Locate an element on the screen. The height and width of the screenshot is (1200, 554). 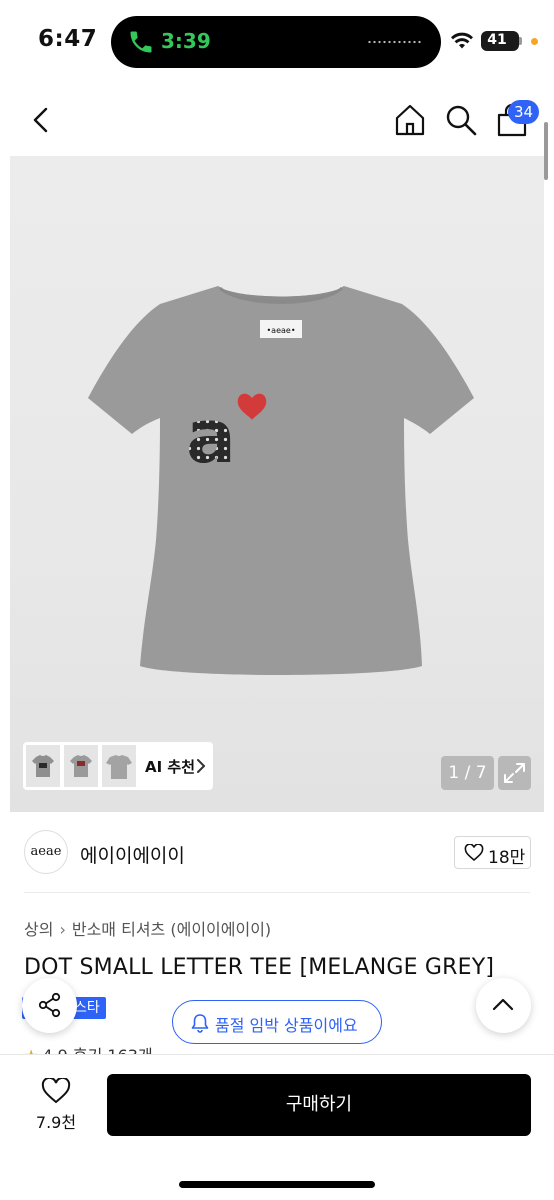
dynamic-island-call: 3:39 is located at coordinates (276, 42).